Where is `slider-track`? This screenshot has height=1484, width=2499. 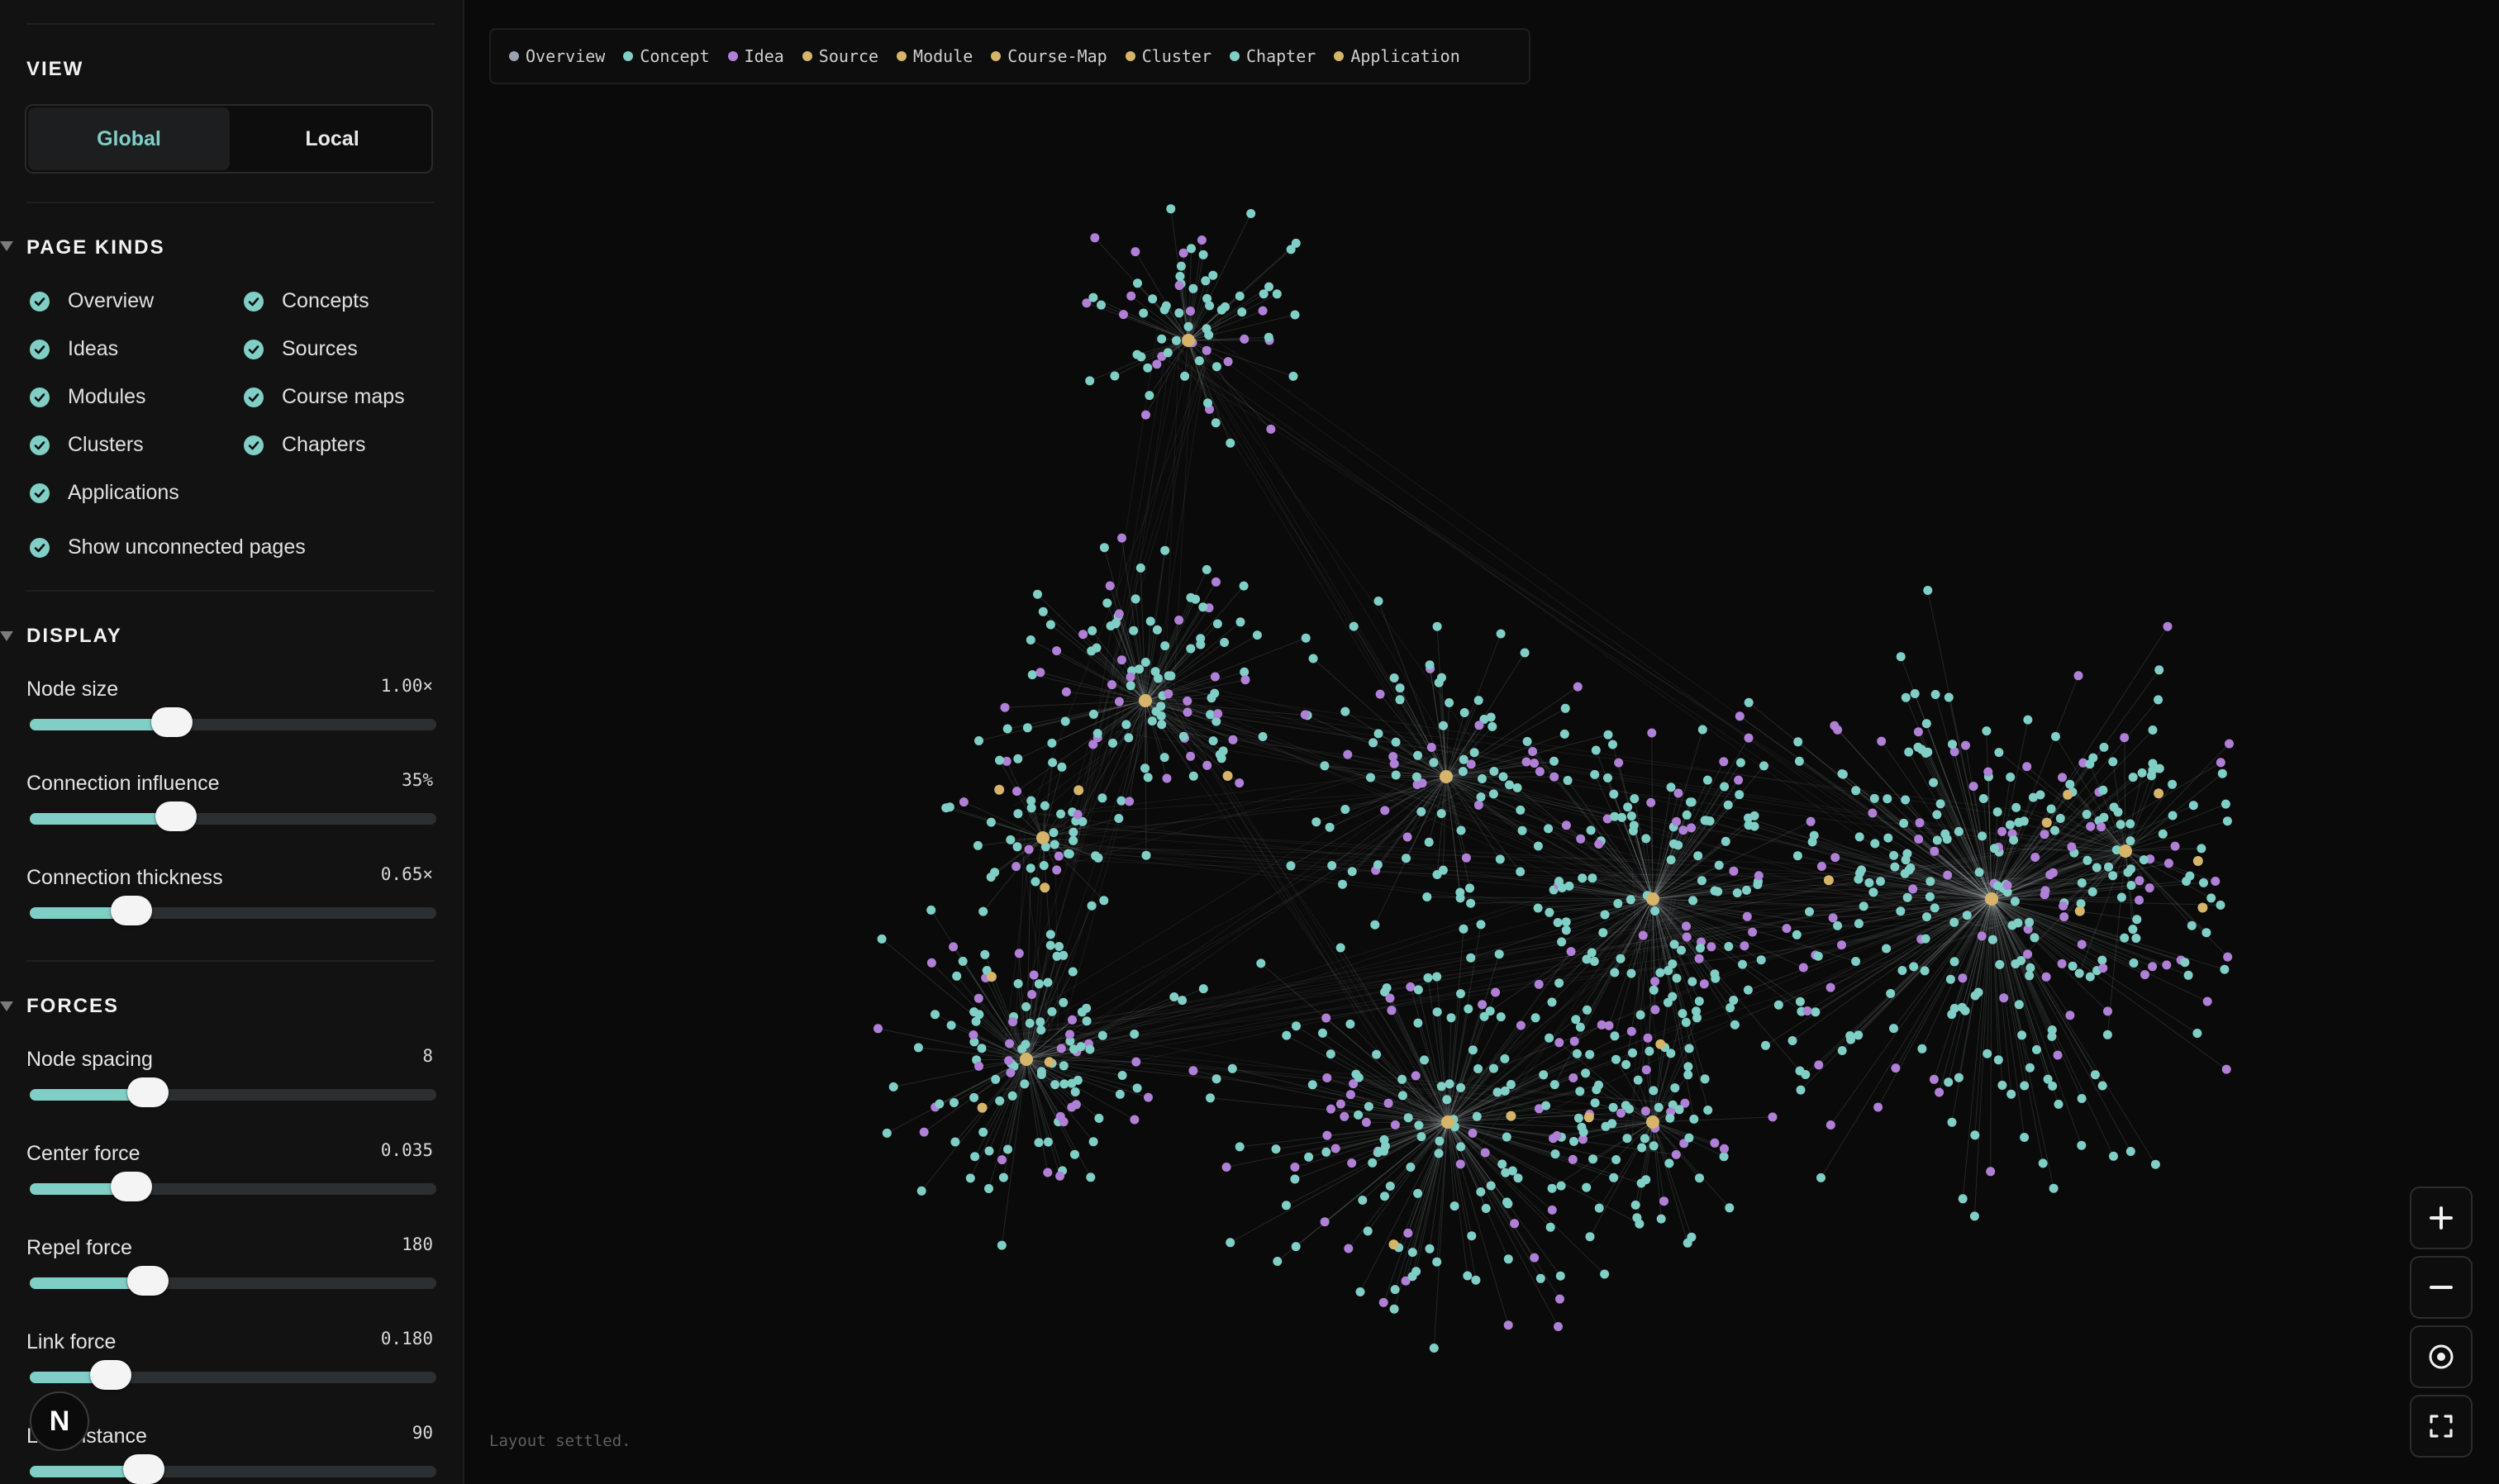 slider-track is located at coordinates (233, 722).